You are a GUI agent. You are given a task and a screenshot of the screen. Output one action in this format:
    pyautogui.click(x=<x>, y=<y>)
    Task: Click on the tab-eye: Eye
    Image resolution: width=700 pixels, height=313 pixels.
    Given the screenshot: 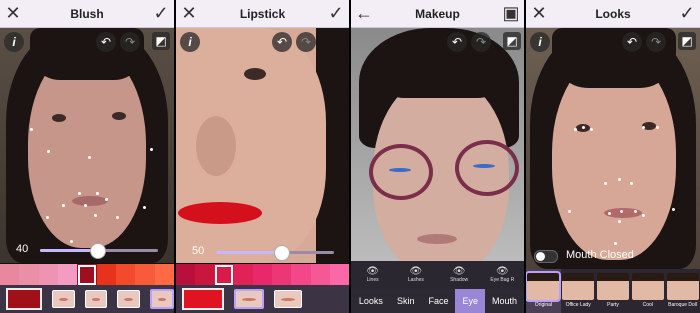 What is the action you would take?
    pyautogui.click(x=470, y=301)
    